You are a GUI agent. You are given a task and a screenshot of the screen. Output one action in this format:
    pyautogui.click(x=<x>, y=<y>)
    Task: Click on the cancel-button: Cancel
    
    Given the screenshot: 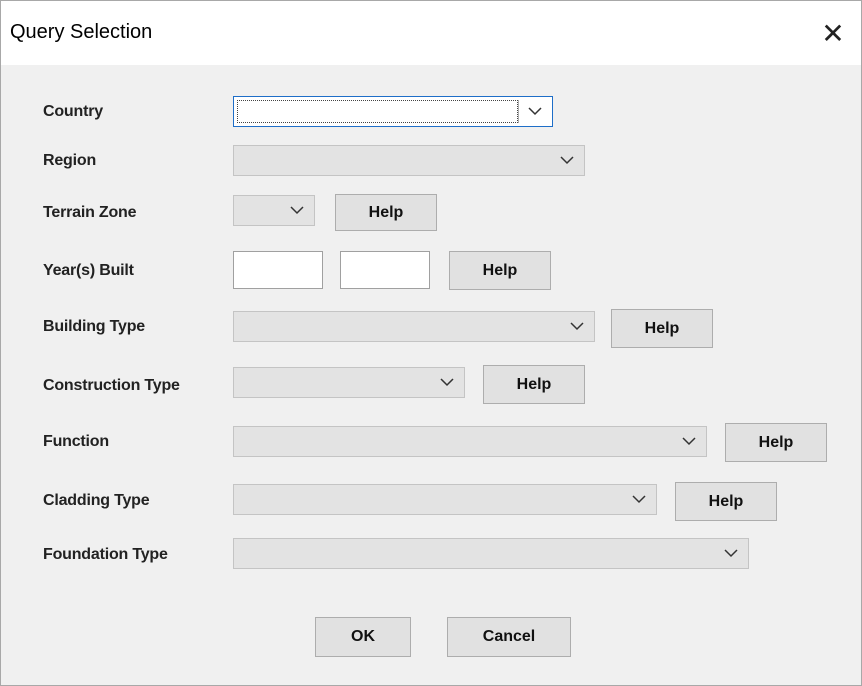 What is the action you would take?
    pyautogui.click(x=509, y=637)
    